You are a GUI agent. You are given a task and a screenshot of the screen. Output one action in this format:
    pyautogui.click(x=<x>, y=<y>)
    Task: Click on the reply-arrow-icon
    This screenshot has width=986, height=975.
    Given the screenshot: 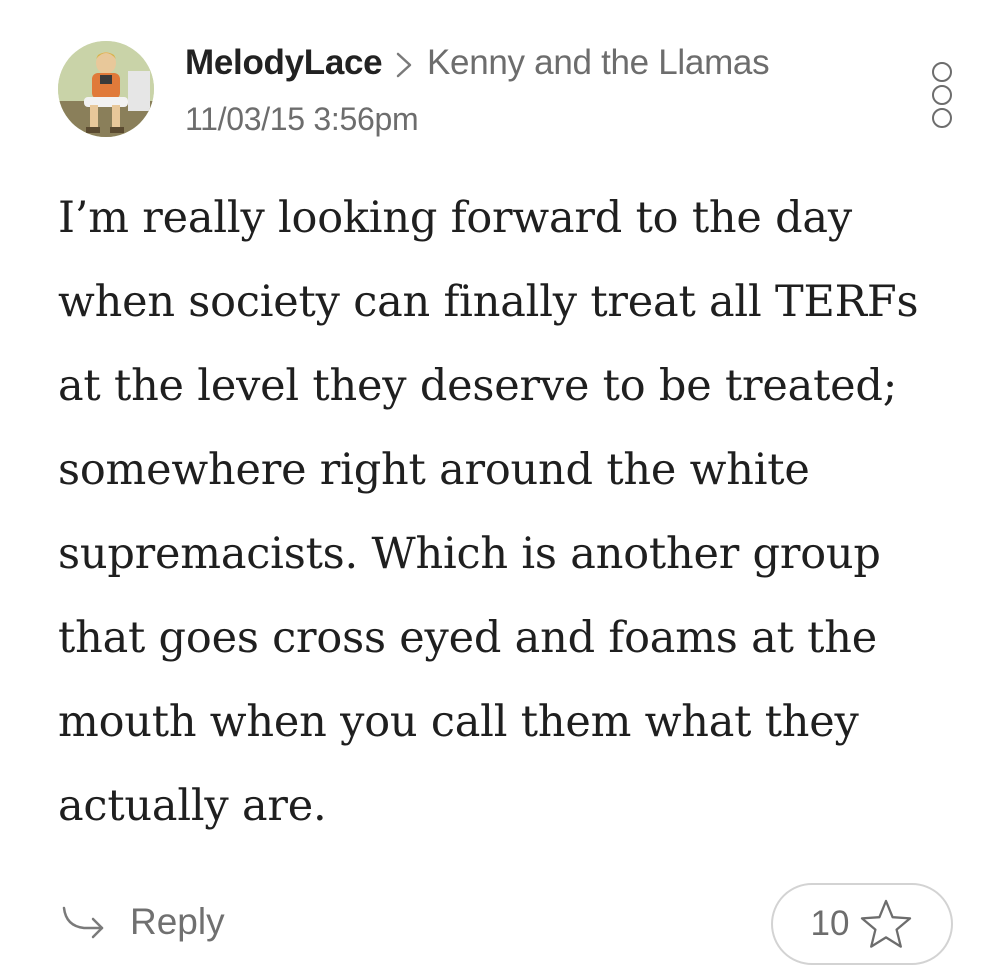 What is the action you would take?
    pyautogui.click(x=83, y=922)
    